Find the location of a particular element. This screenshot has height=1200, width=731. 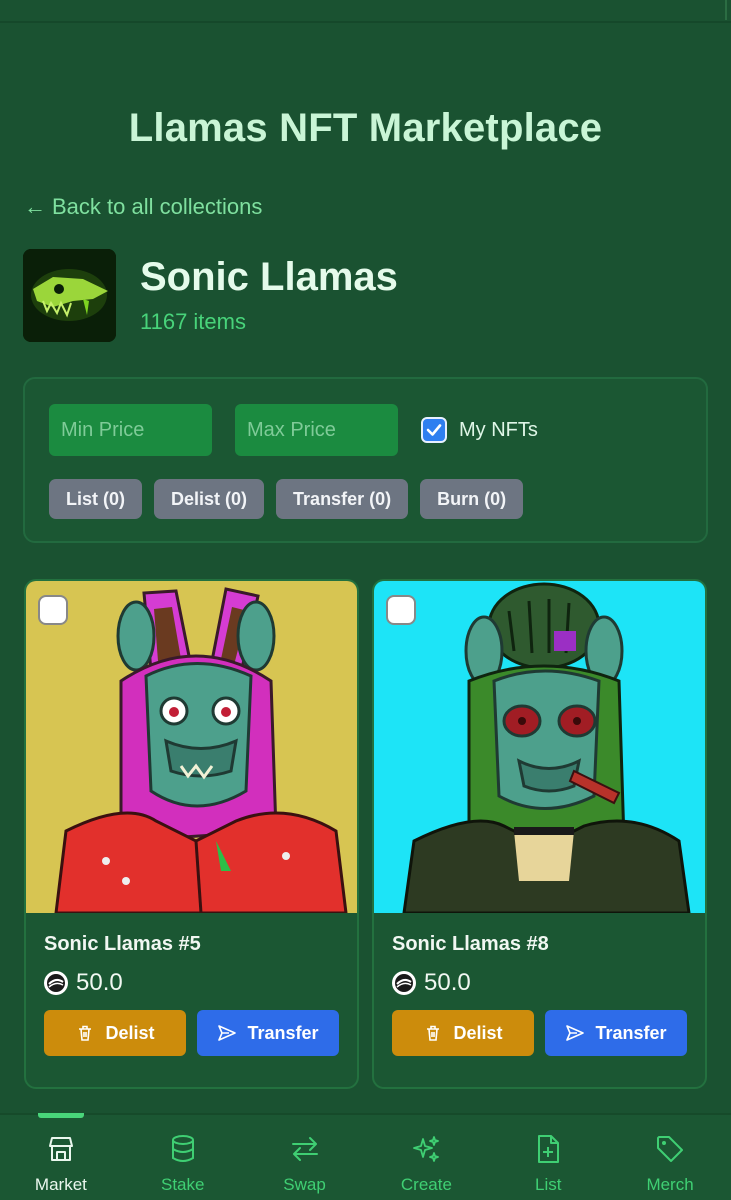

nav-label: Market is located at coordinates (60, 1184).